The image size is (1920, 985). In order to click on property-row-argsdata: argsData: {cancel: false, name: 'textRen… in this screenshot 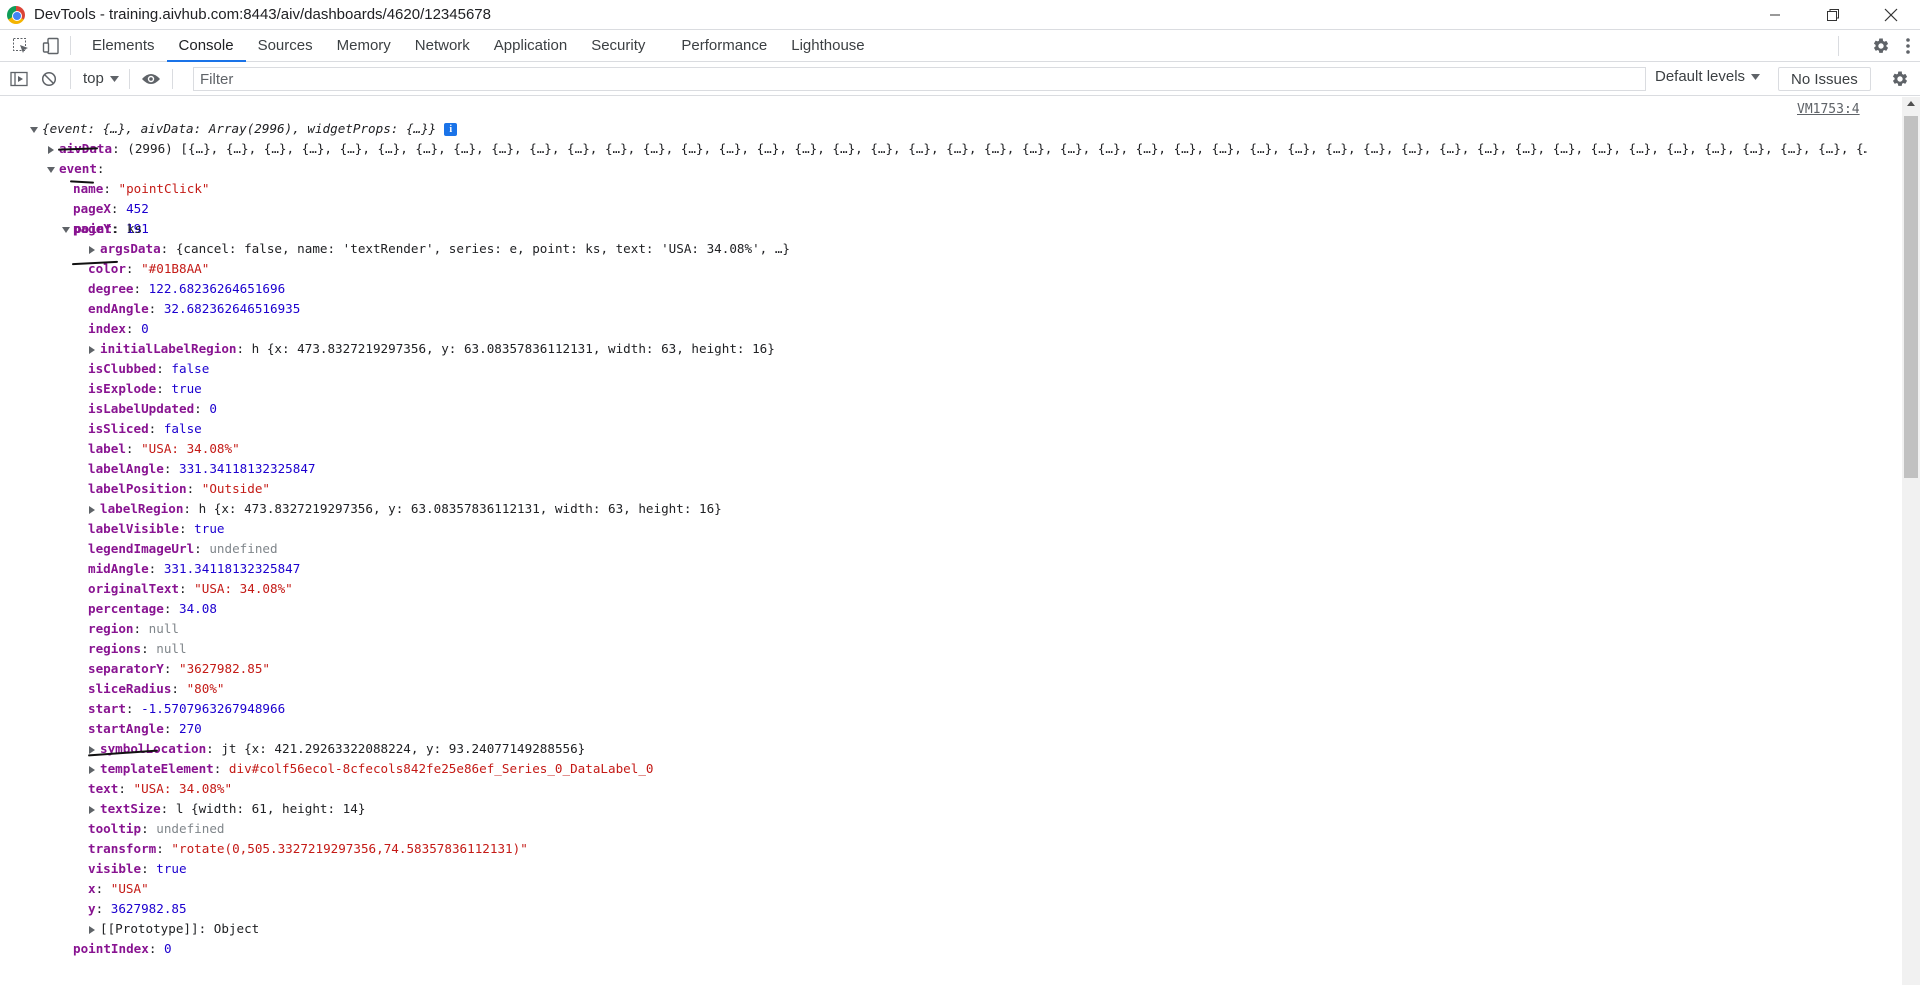, I will do `click(439, 249)`.